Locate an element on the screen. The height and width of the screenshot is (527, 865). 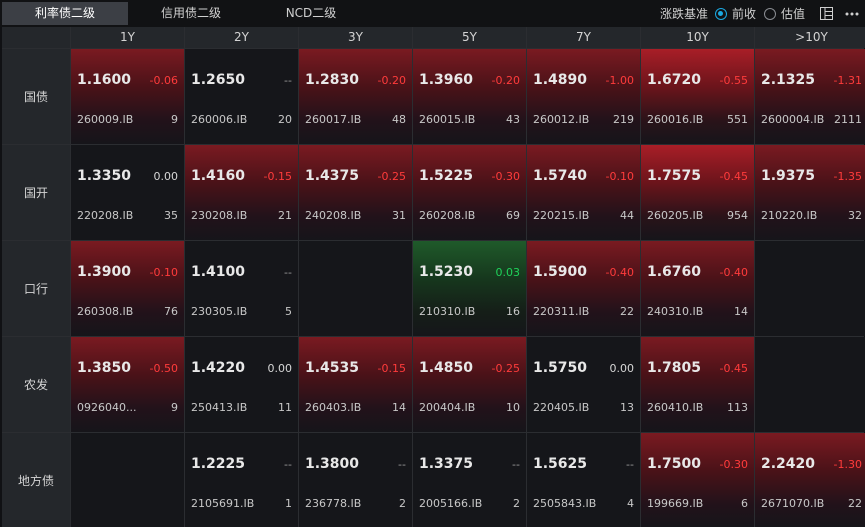
quote-cell: 1.2830 -0.20 260017.IB 48 is located at coordinates (355, 96).